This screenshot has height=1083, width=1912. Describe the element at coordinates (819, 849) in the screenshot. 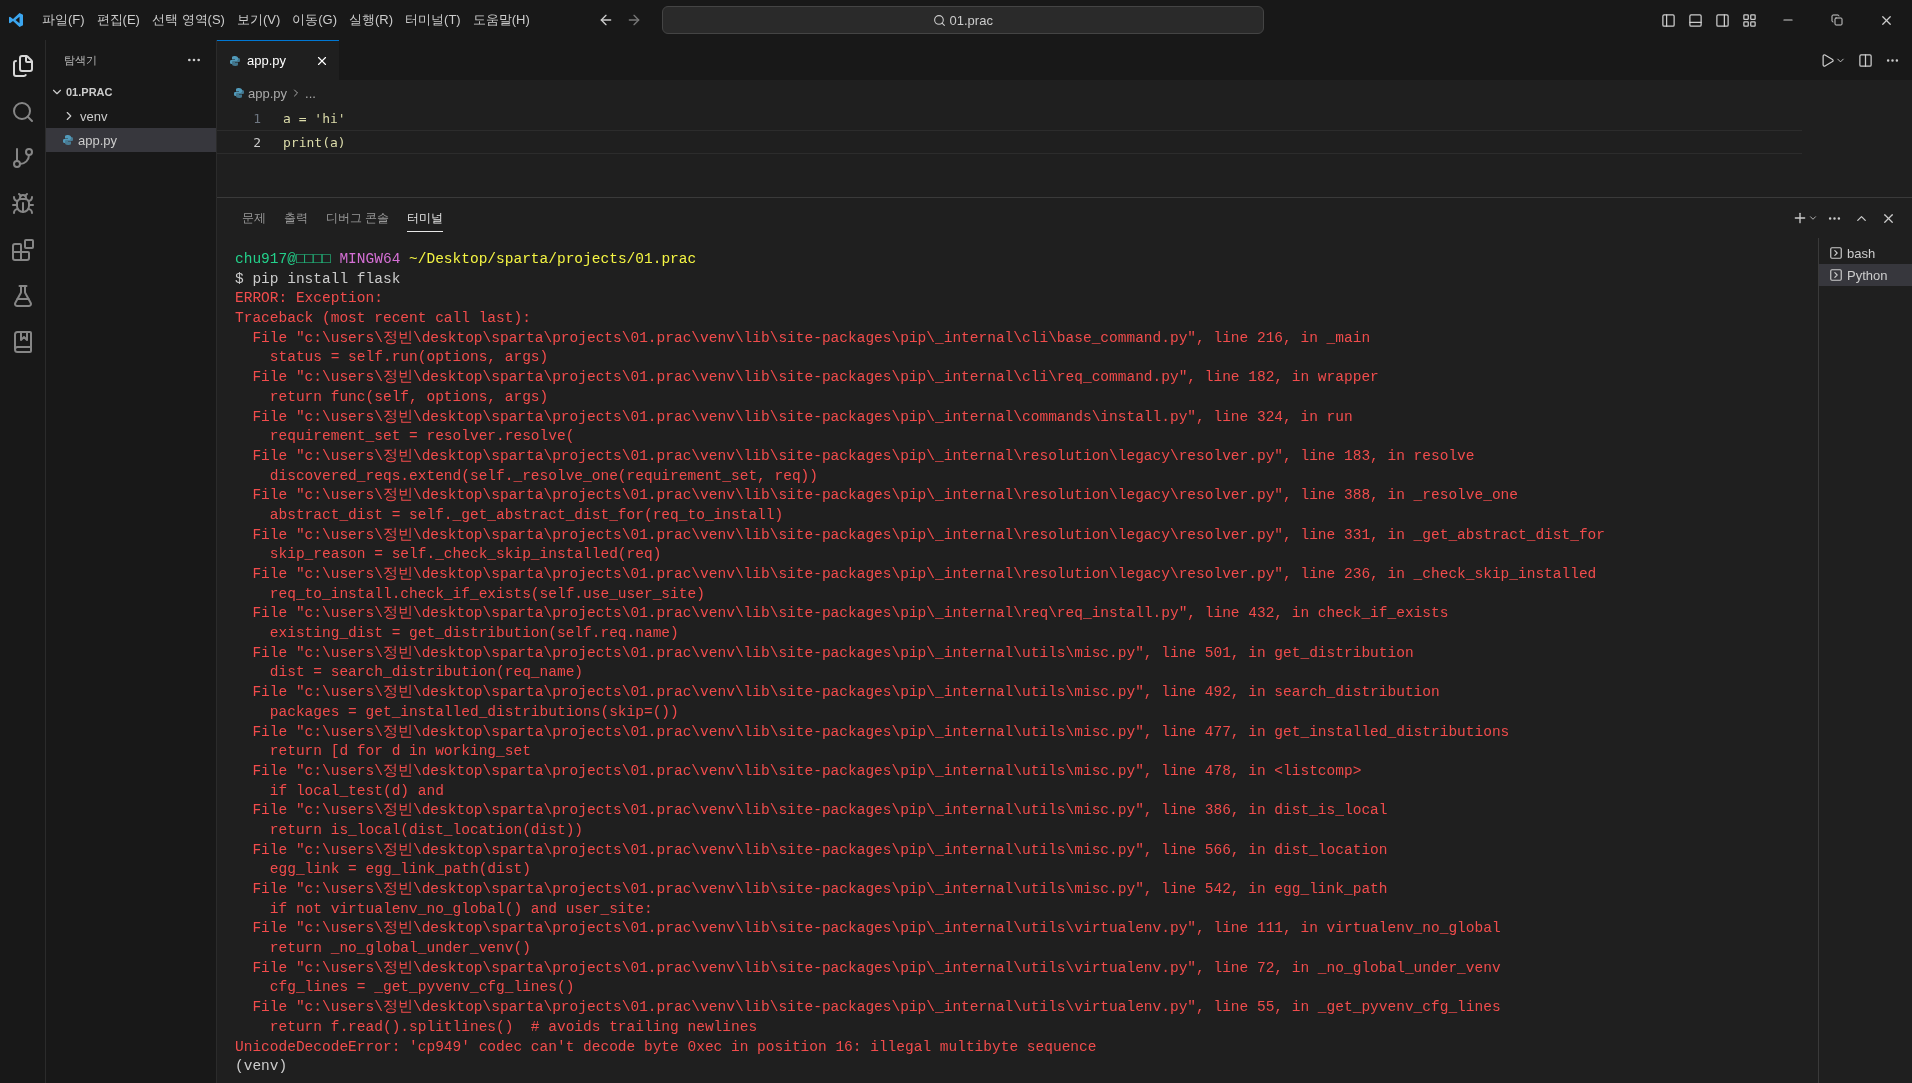

I see `terminal-line: File "c:\users\정빈\desktop\sparta\projects\01.prac\venv\lib\site-packages\pip\_internal\utils\misc.py", line 566, in dist_location` at that location.